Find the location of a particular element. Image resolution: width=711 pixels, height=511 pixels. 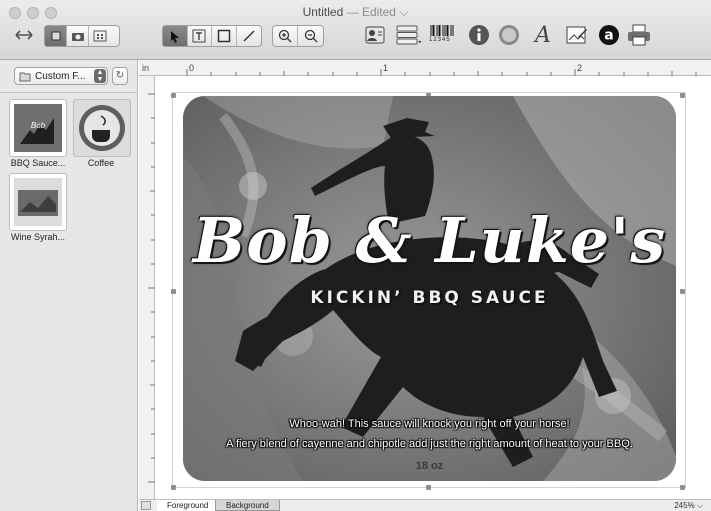

insert-barcode-icon: 12345 is located at coordinates (445, 35).